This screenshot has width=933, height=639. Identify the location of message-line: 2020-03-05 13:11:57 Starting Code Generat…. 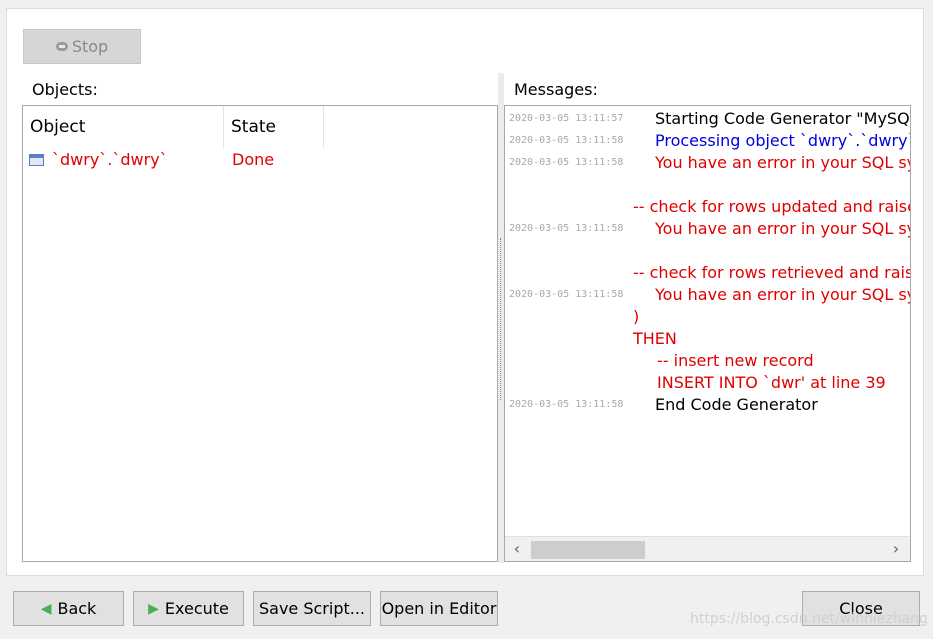
(708, 119).